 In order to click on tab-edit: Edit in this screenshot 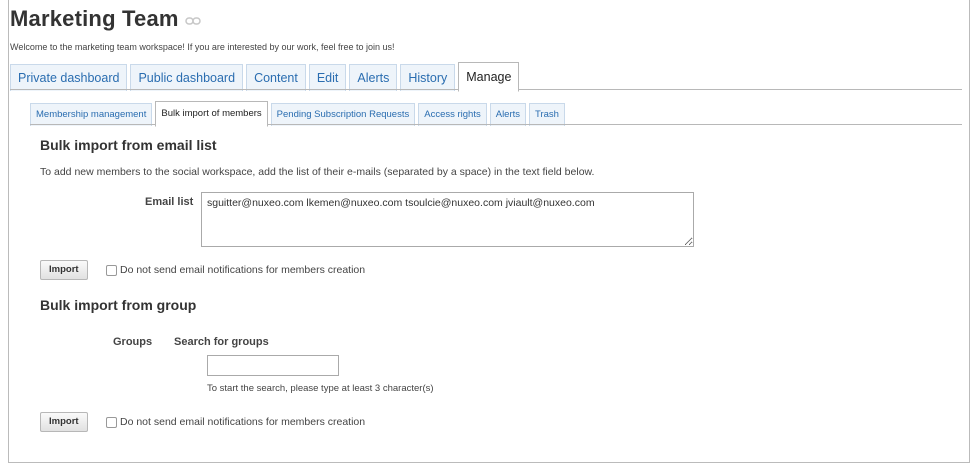, I will do `click(327, 77)`.